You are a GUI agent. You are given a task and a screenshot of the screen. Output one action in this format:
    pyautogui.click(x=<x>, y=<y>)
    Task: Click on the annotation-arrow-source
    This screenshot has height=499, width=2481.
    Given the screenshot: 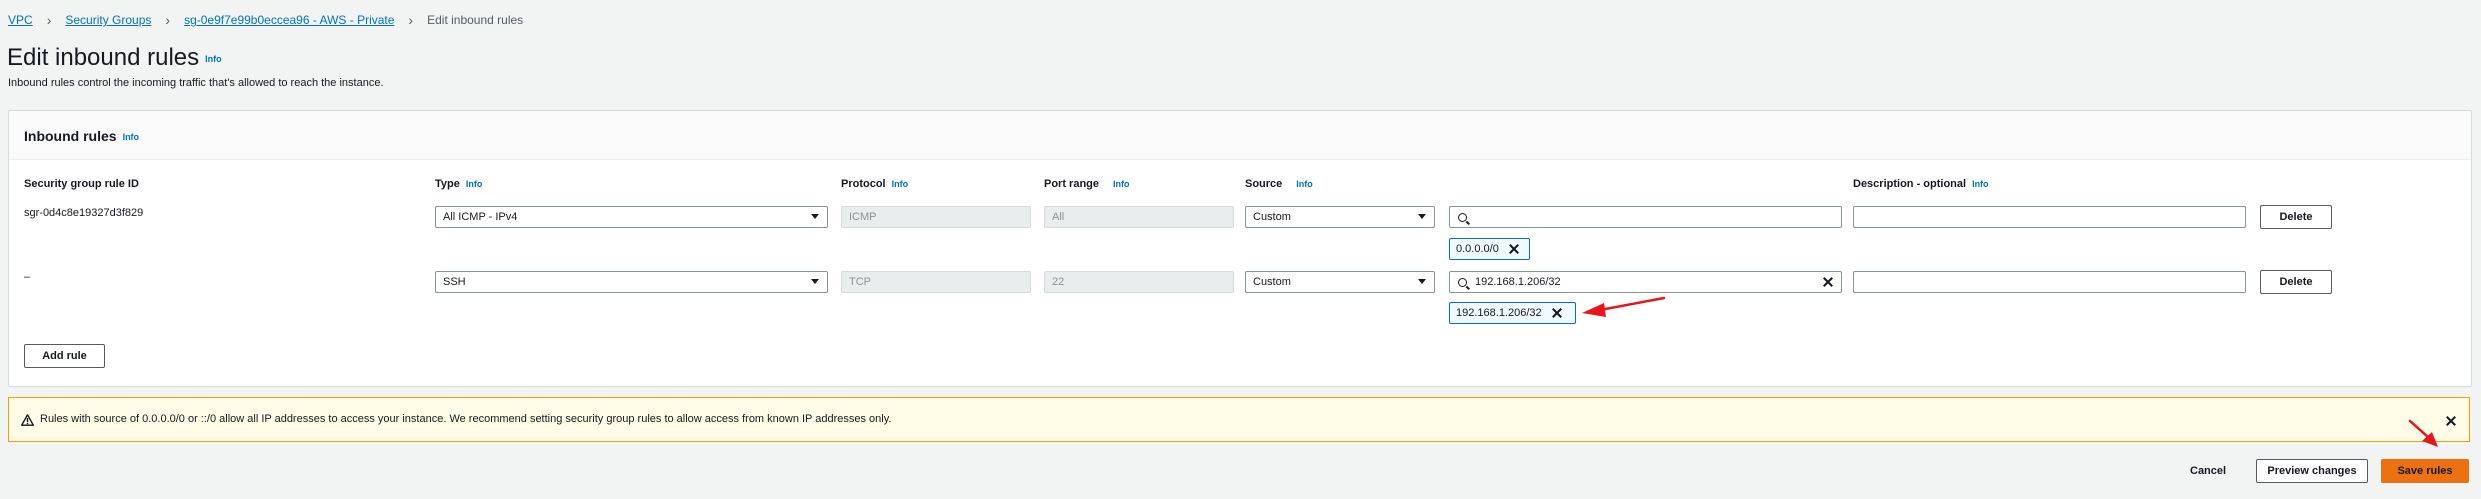 What is the action you would take?
    pyautogui.click(x=1624, y=306)
    